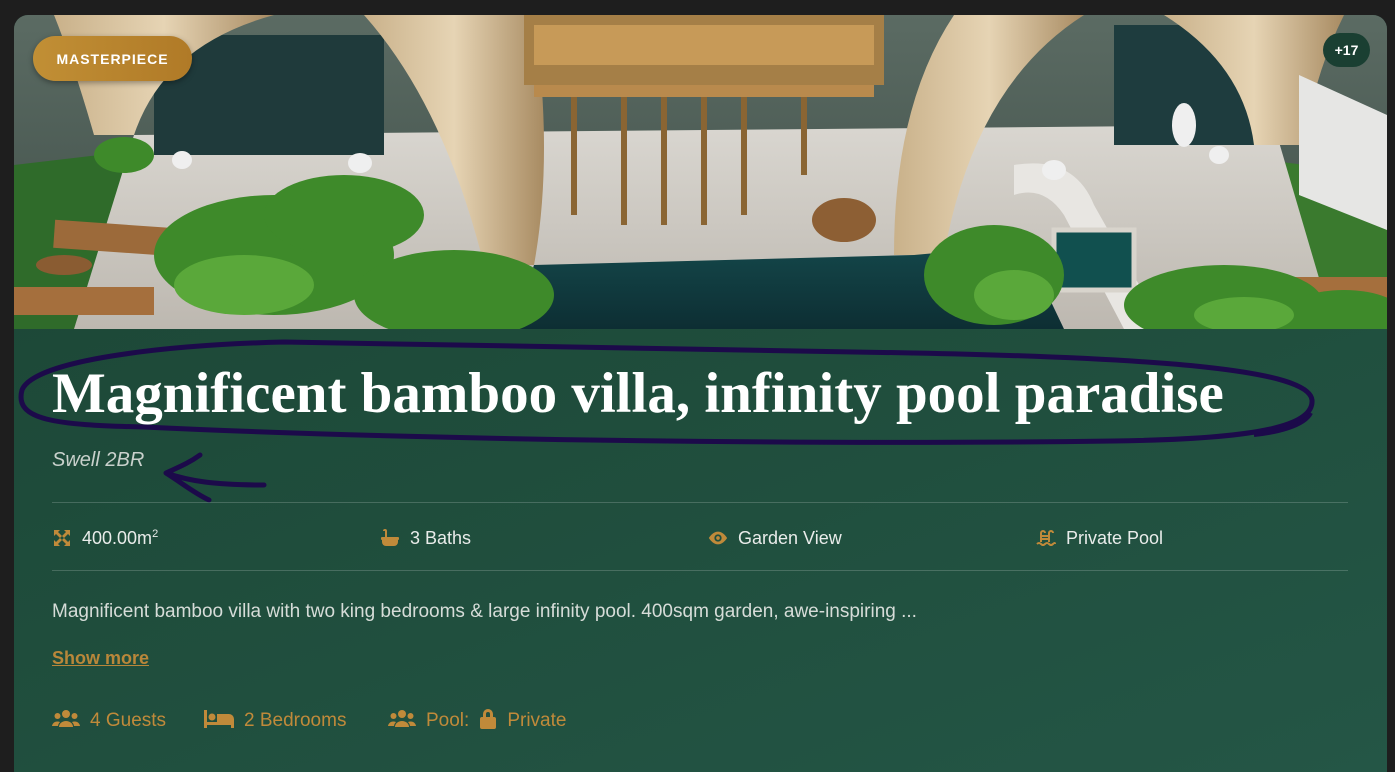  I want to click on area-icon, so click(62, 538).